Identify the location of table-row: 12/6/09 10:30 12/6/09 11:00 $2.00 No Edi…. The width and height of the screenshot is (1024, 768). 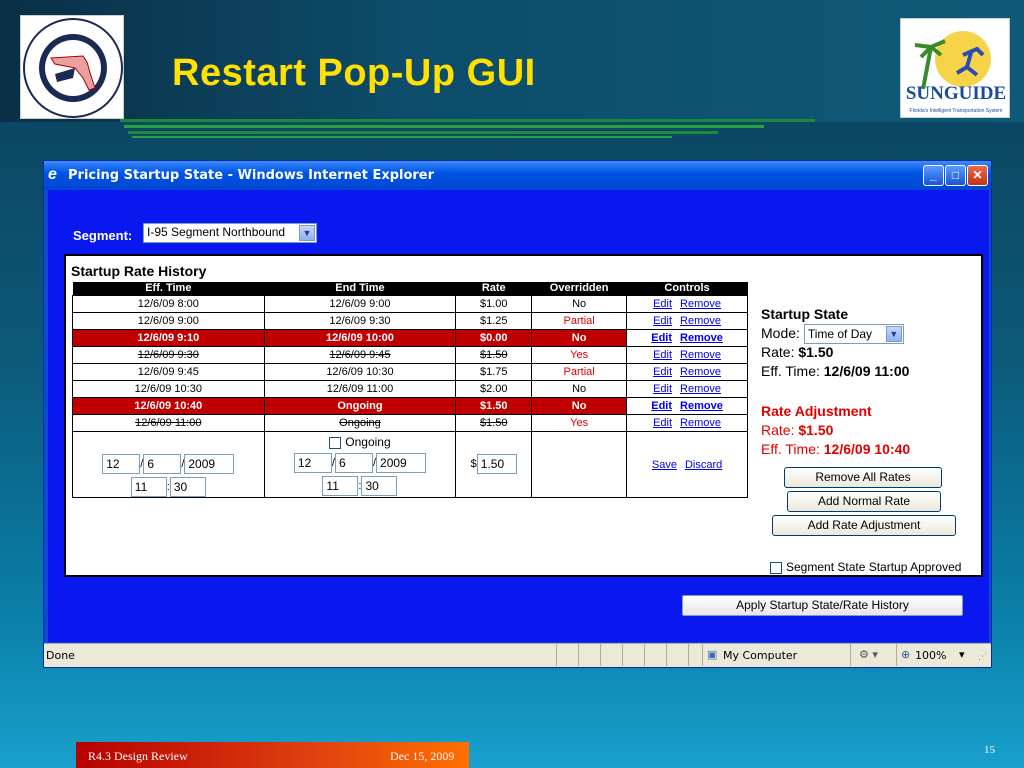
(410, 389).